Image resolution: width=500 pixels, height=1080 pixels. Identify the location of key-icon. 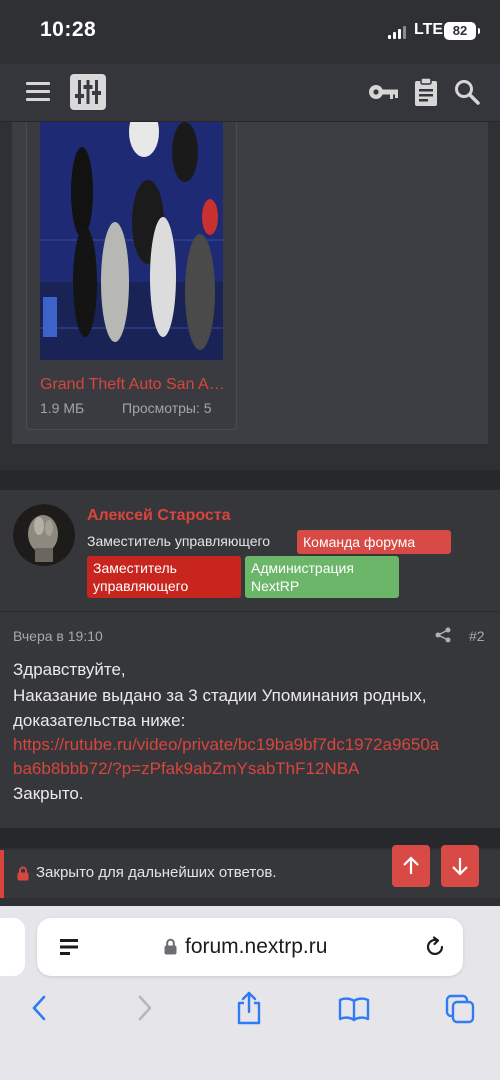
(384, 92).